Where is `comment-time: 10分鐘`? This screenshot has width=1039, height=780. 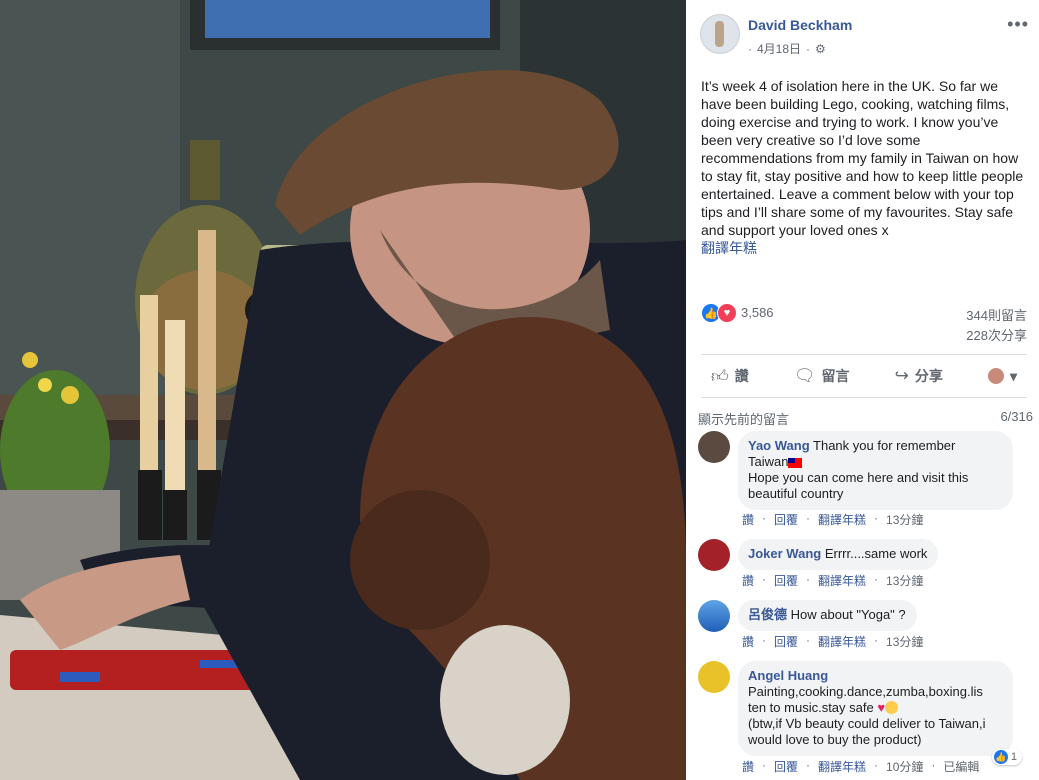
comment-time: 10分鐘 is located at coordinates (904, 766).